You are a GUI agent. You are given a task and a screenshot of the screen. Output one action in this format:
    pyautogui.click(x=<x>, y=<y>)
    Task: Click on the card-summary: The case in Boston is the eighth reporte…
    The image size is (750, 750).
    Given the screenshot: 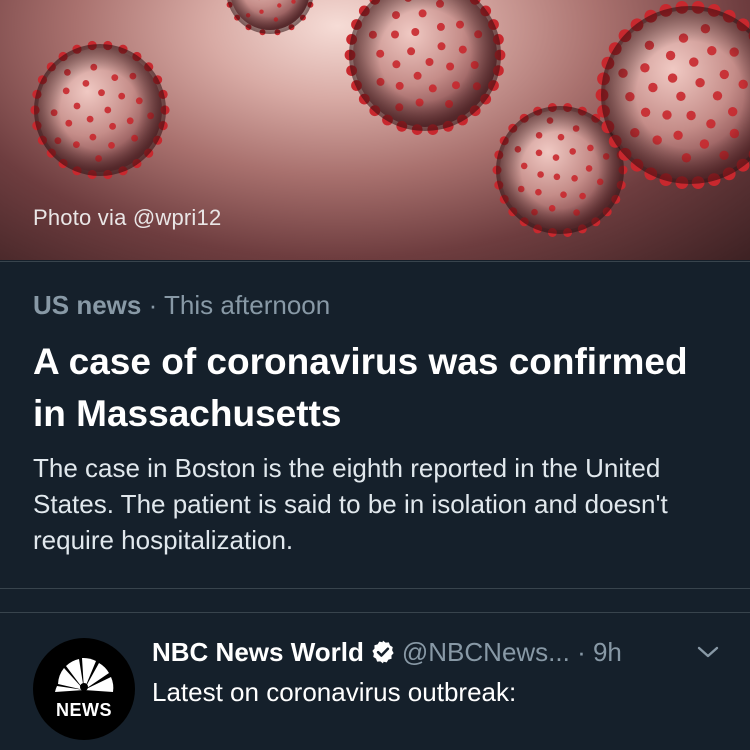 What is the action you would take?
    pyautogui.click(x=350, y=504)
    